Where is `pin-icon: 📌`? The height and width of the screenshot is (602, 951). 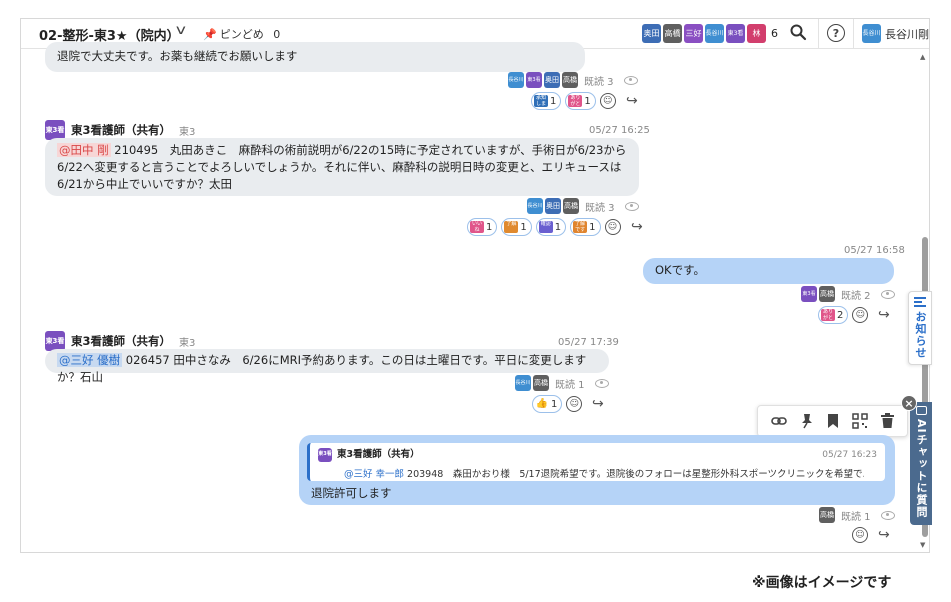 pin-icon: 📌 is located at coordinates (210, 34).